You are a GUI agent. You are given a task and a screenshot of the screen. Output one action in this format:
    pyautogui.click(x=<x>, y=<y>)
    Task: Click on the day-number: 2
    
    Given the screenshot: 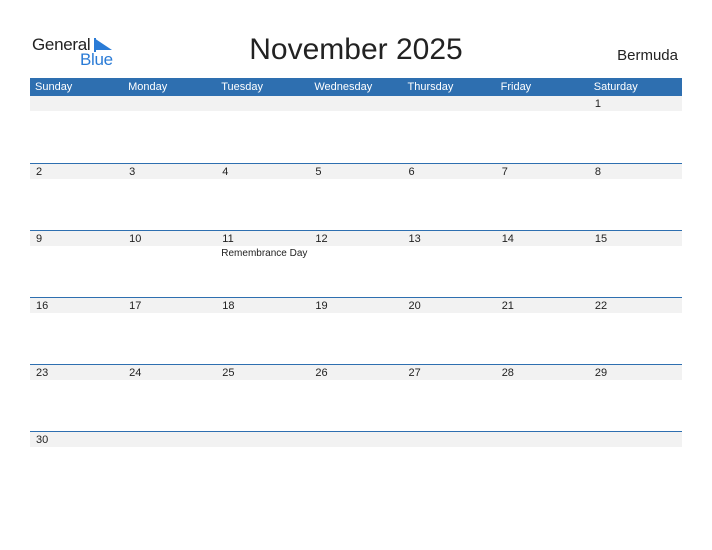 What is the action you would take?
    pyautogui.click(x=39, y=172)
    